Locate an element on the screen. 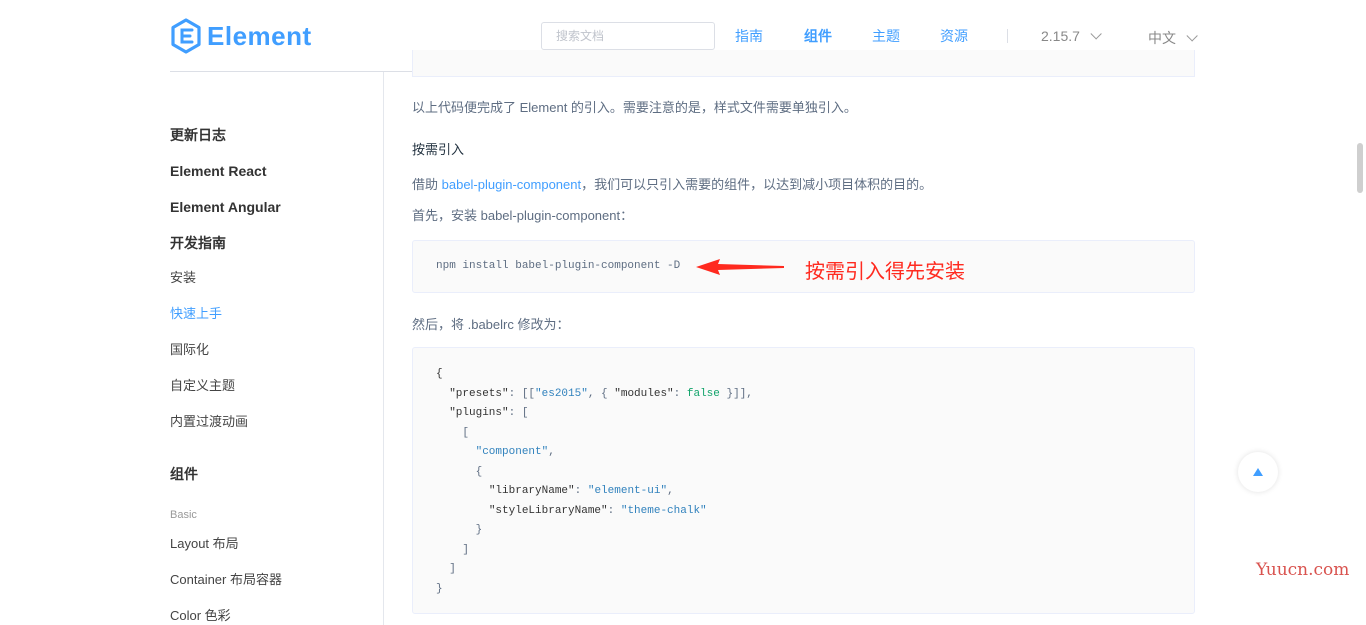 The width and height of the screenshot is (1366, 625). intro-paragraph: 以上代码便完成了 Element 的引入。需要注意的是，样式文件需要单独引入。 is located at coordinates (634, 107).